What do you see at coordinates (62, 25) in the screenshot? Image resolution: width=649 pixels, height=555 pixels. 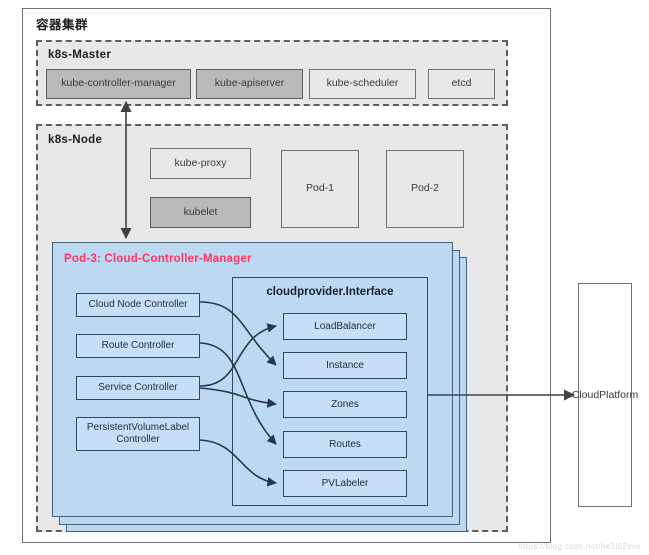 I see `cluster-title: 容器集群` at bounding box center [62, 25].